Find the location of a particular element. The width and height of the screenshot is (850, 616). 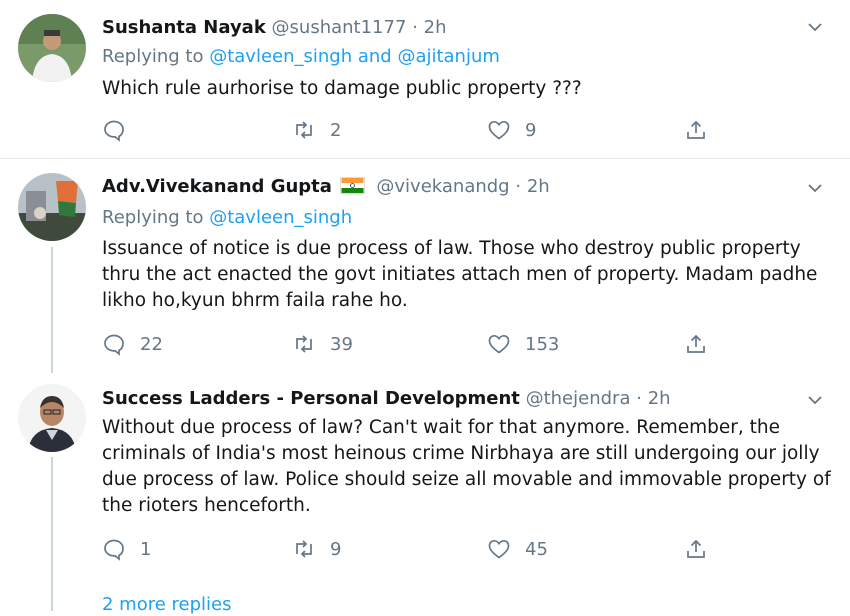

reply-count: 1 is located at coordinates (146, 549).